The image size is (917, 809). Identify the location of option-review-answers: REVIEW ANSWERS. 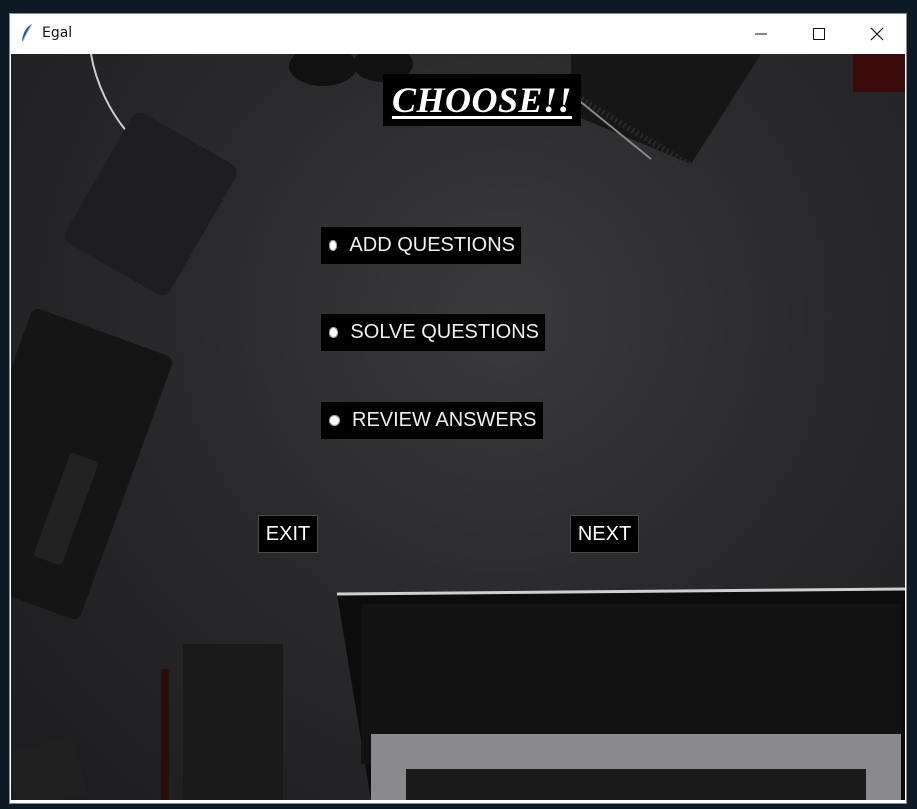
(432, 420).